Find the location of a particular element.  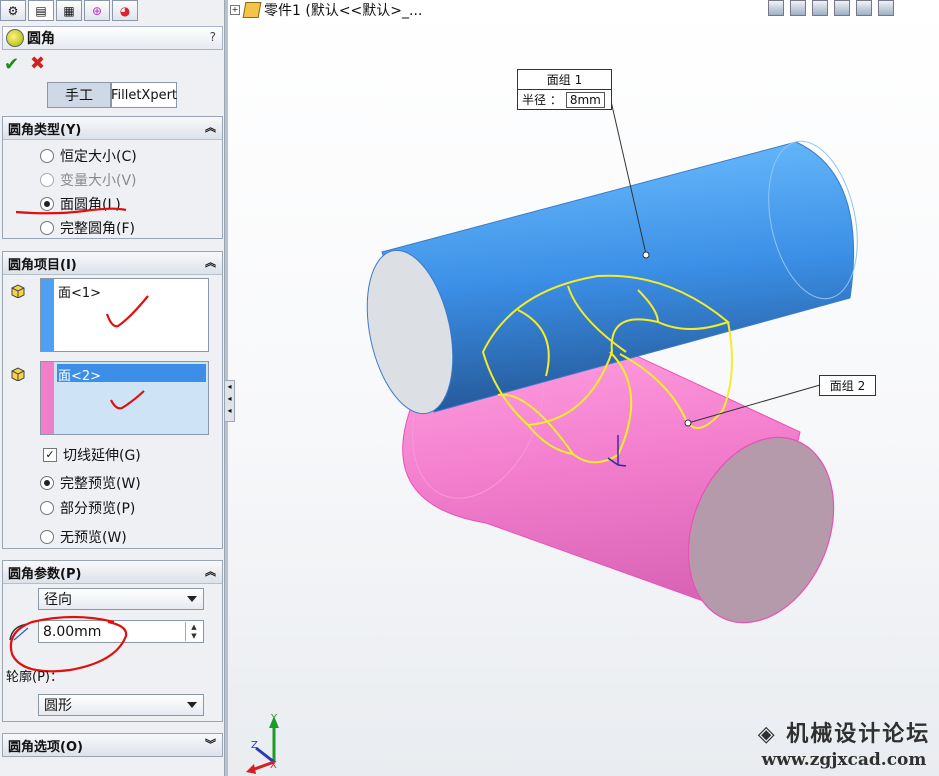

help-button: ? is located at coordinates (213, 37).